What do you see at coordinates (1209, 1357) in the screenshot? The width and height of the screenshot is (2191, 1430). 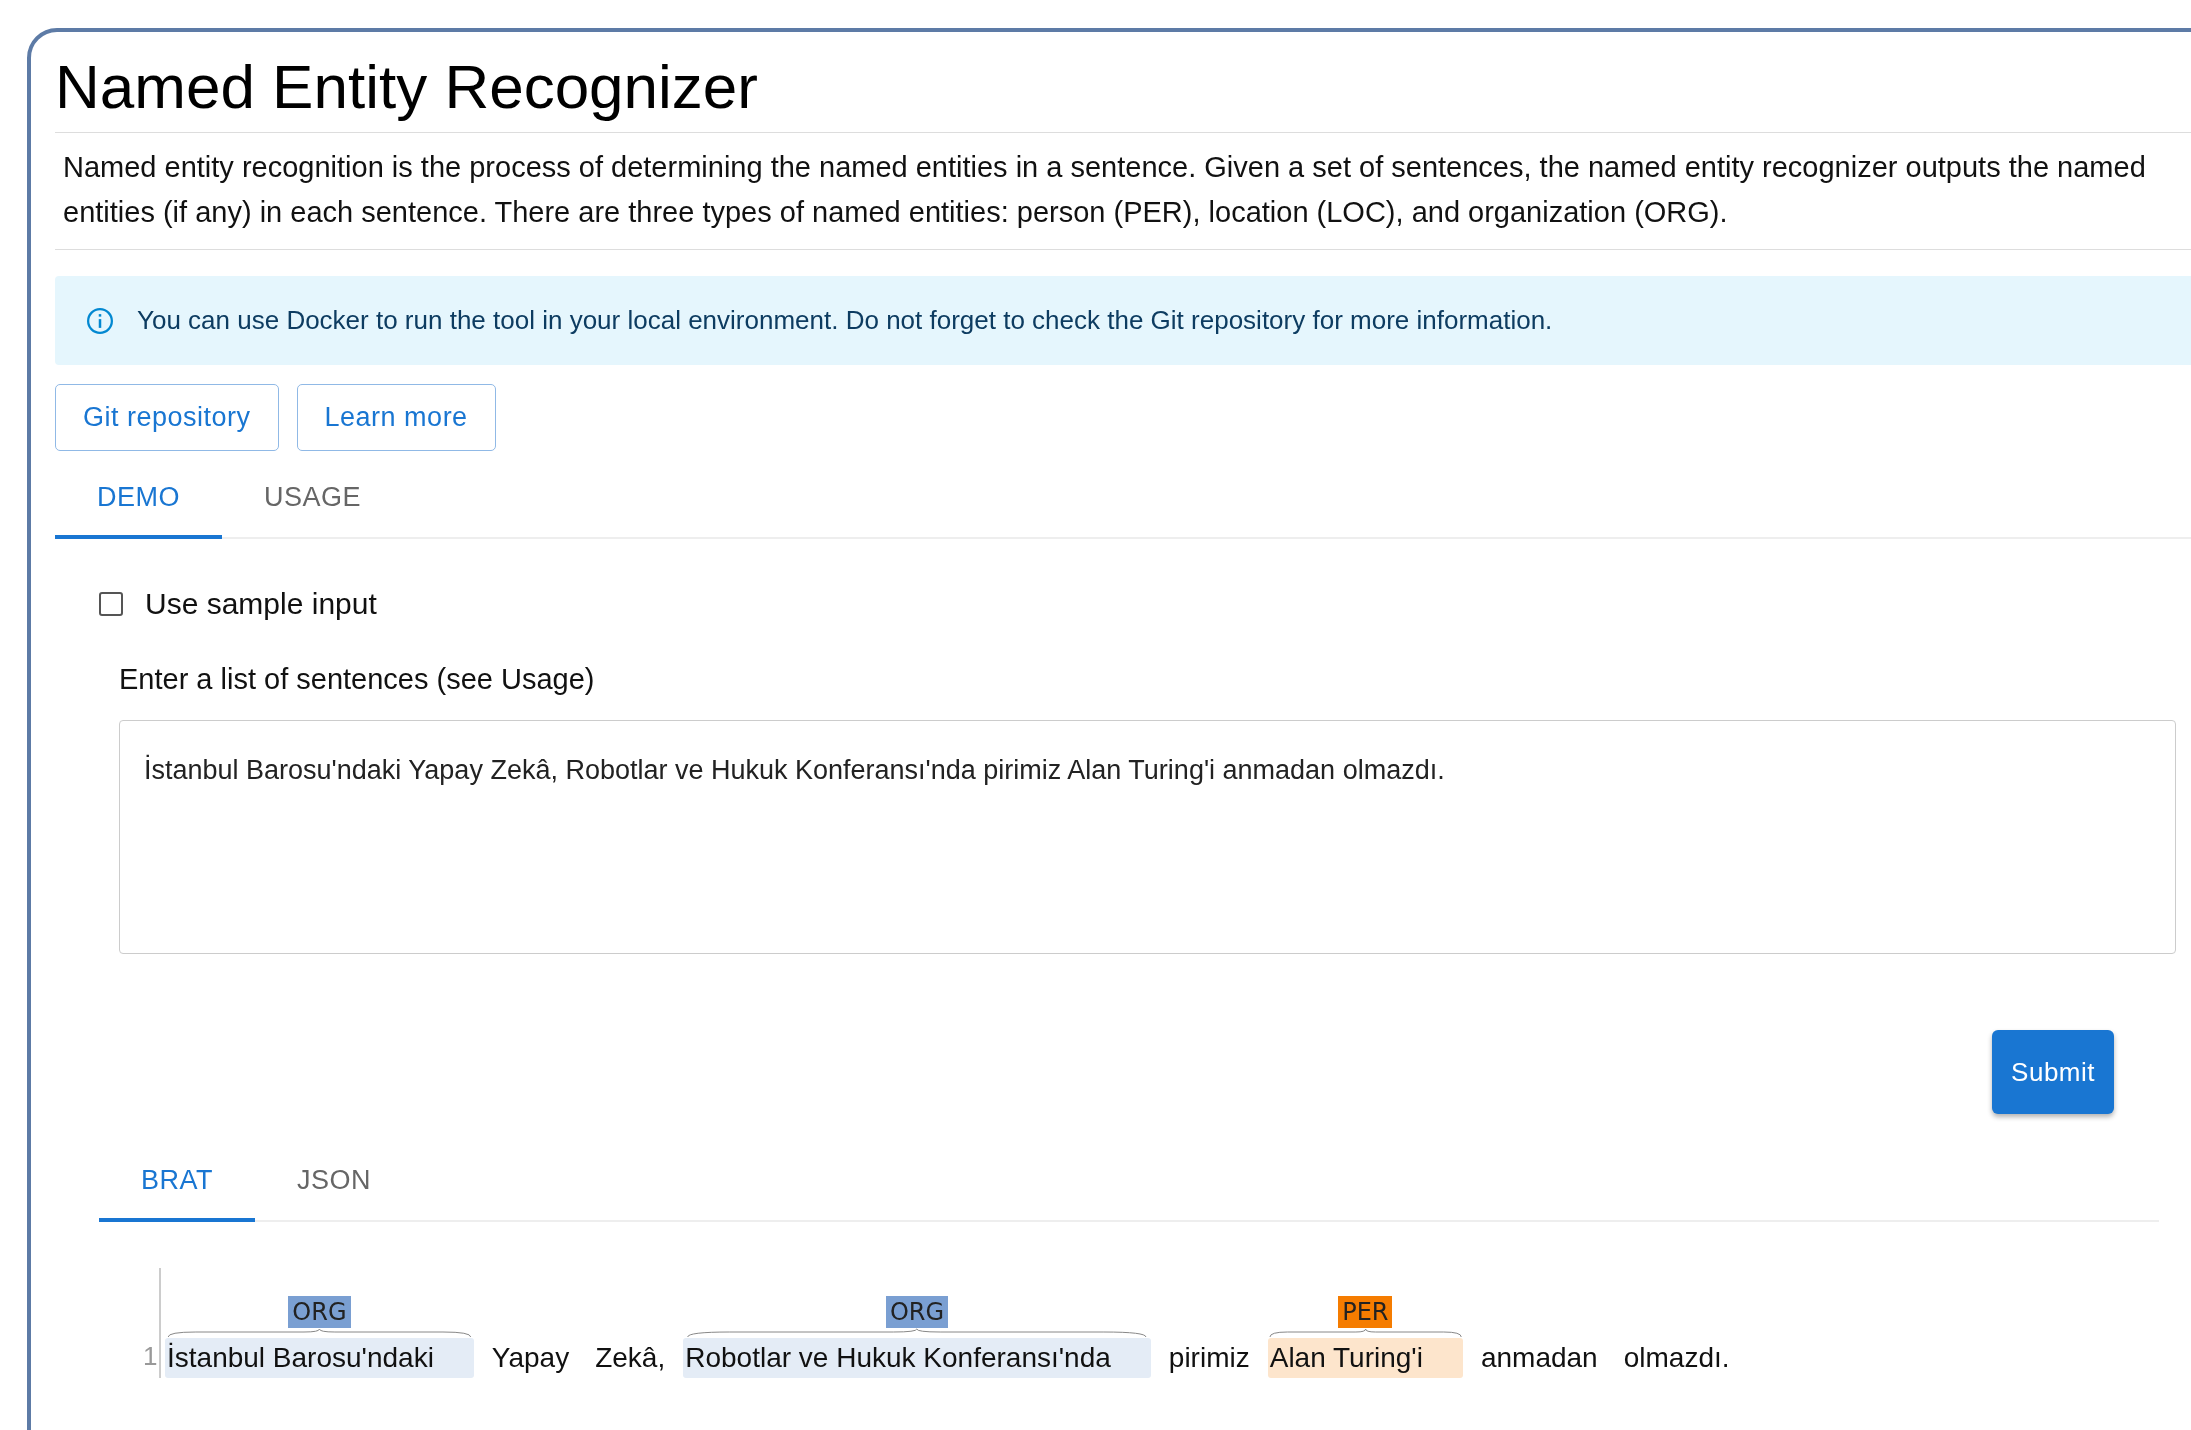 I see `token-text: pirimiz` at bounding box center [1209, 1357].